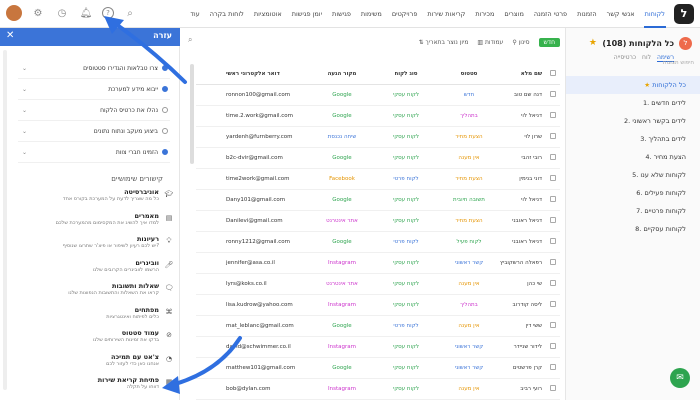  I want to click on bell-icon: 🔔︎, so click(86, 13).